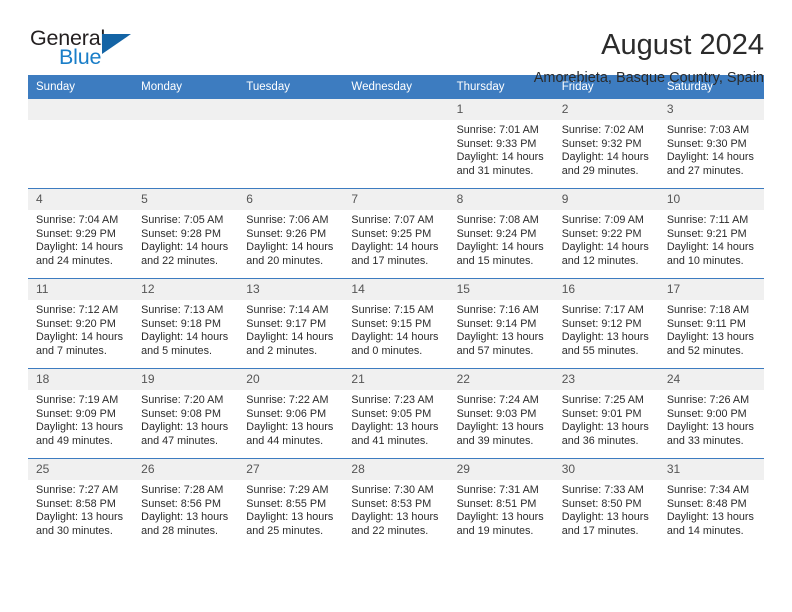  What do you see at coordinates (706, 413) in the screenshot?
I see `sunset-text: Sunset: 9:00 PM` at bounding box center [706, 413].